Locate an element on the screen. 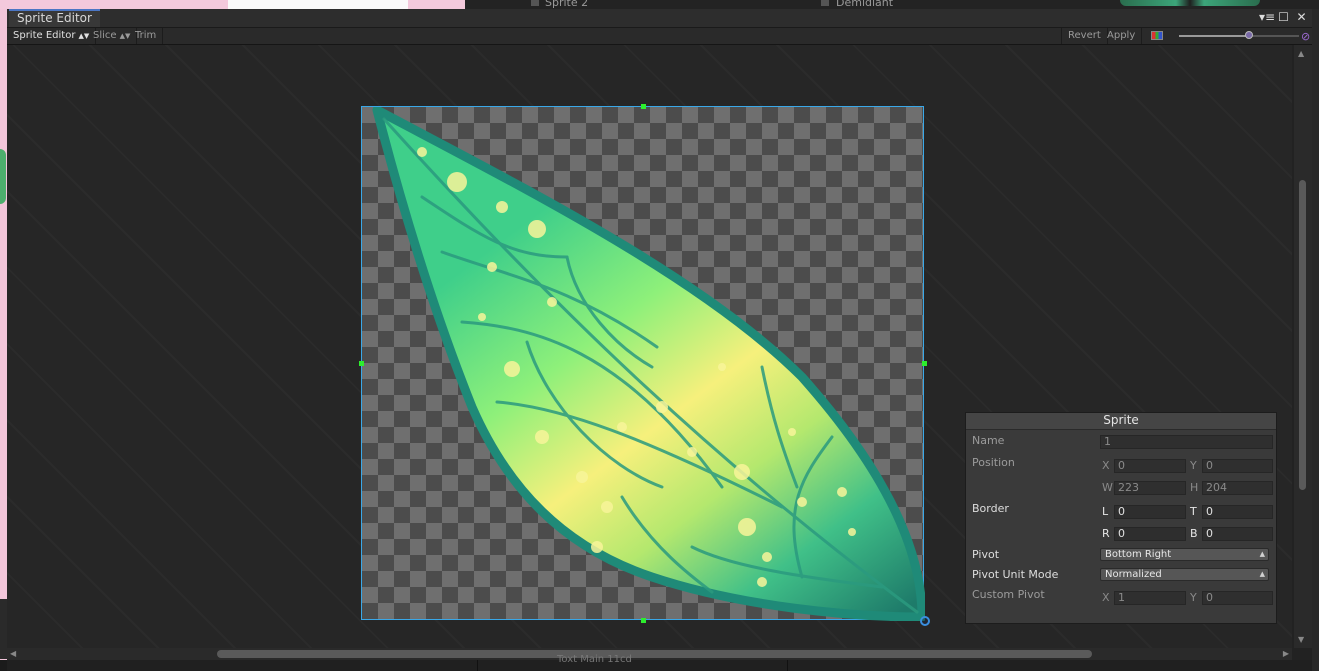  panel-title: Sprite is located at coordinates (1121, 421).